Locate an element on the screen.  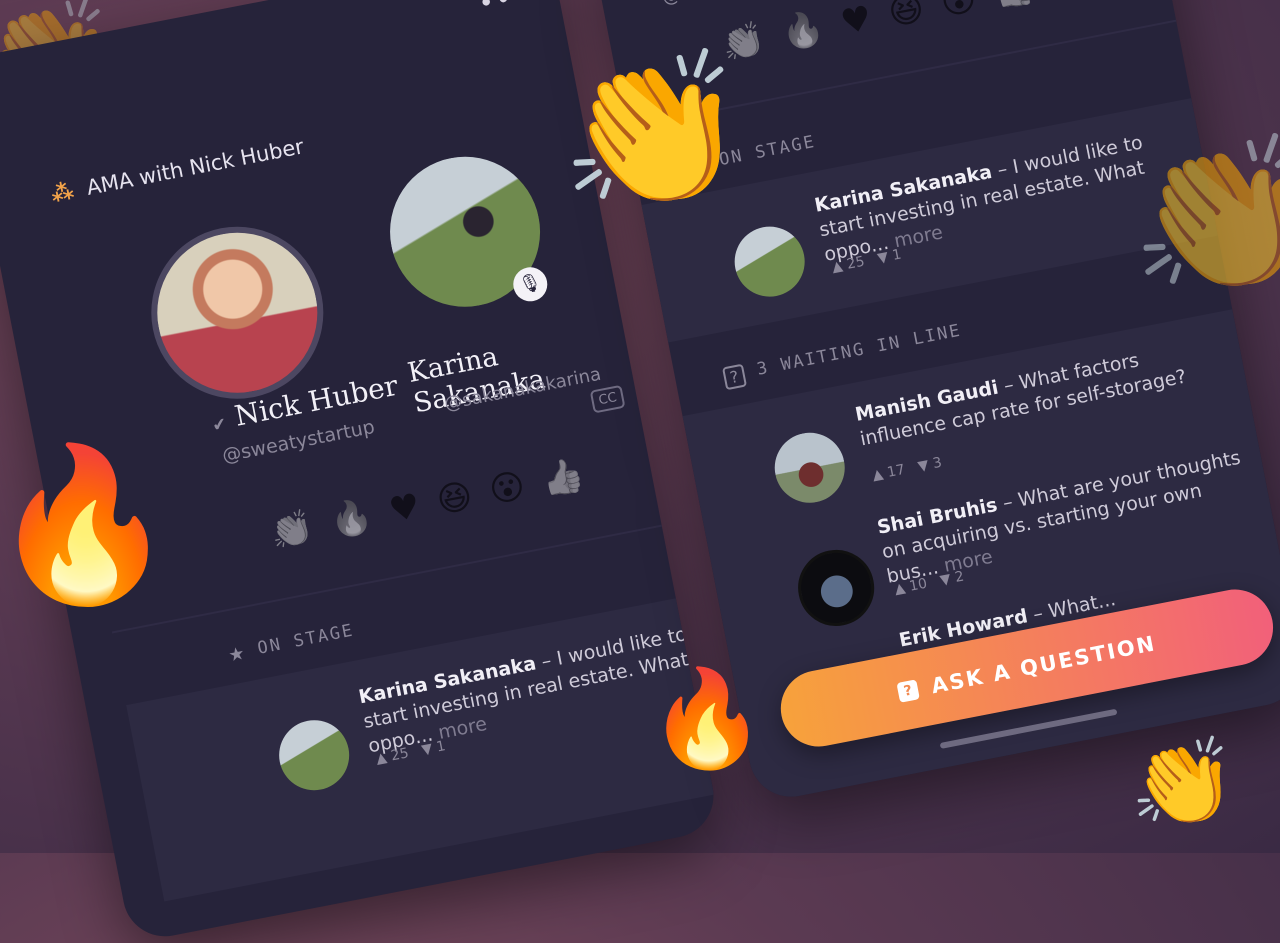
app-title: AMA with Nick Huber is located at coordinates (195, 167).